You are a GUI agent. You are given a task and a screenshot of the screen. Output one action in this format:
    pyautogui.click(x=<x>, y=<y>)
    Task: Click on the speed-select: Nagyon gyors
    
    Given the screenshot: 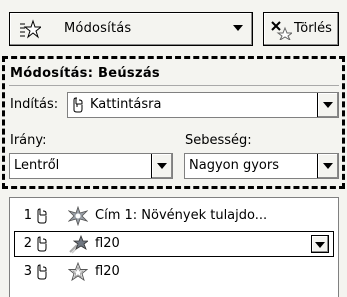 What is the action you would take?
    pyautogui.click(x=261, y=166)
    